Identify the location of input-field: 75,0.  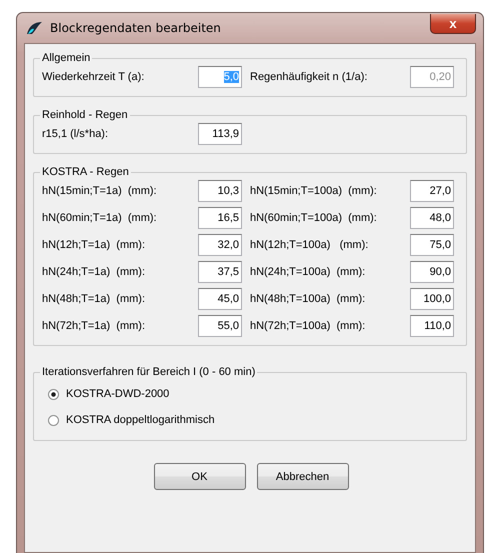
(432, 245).